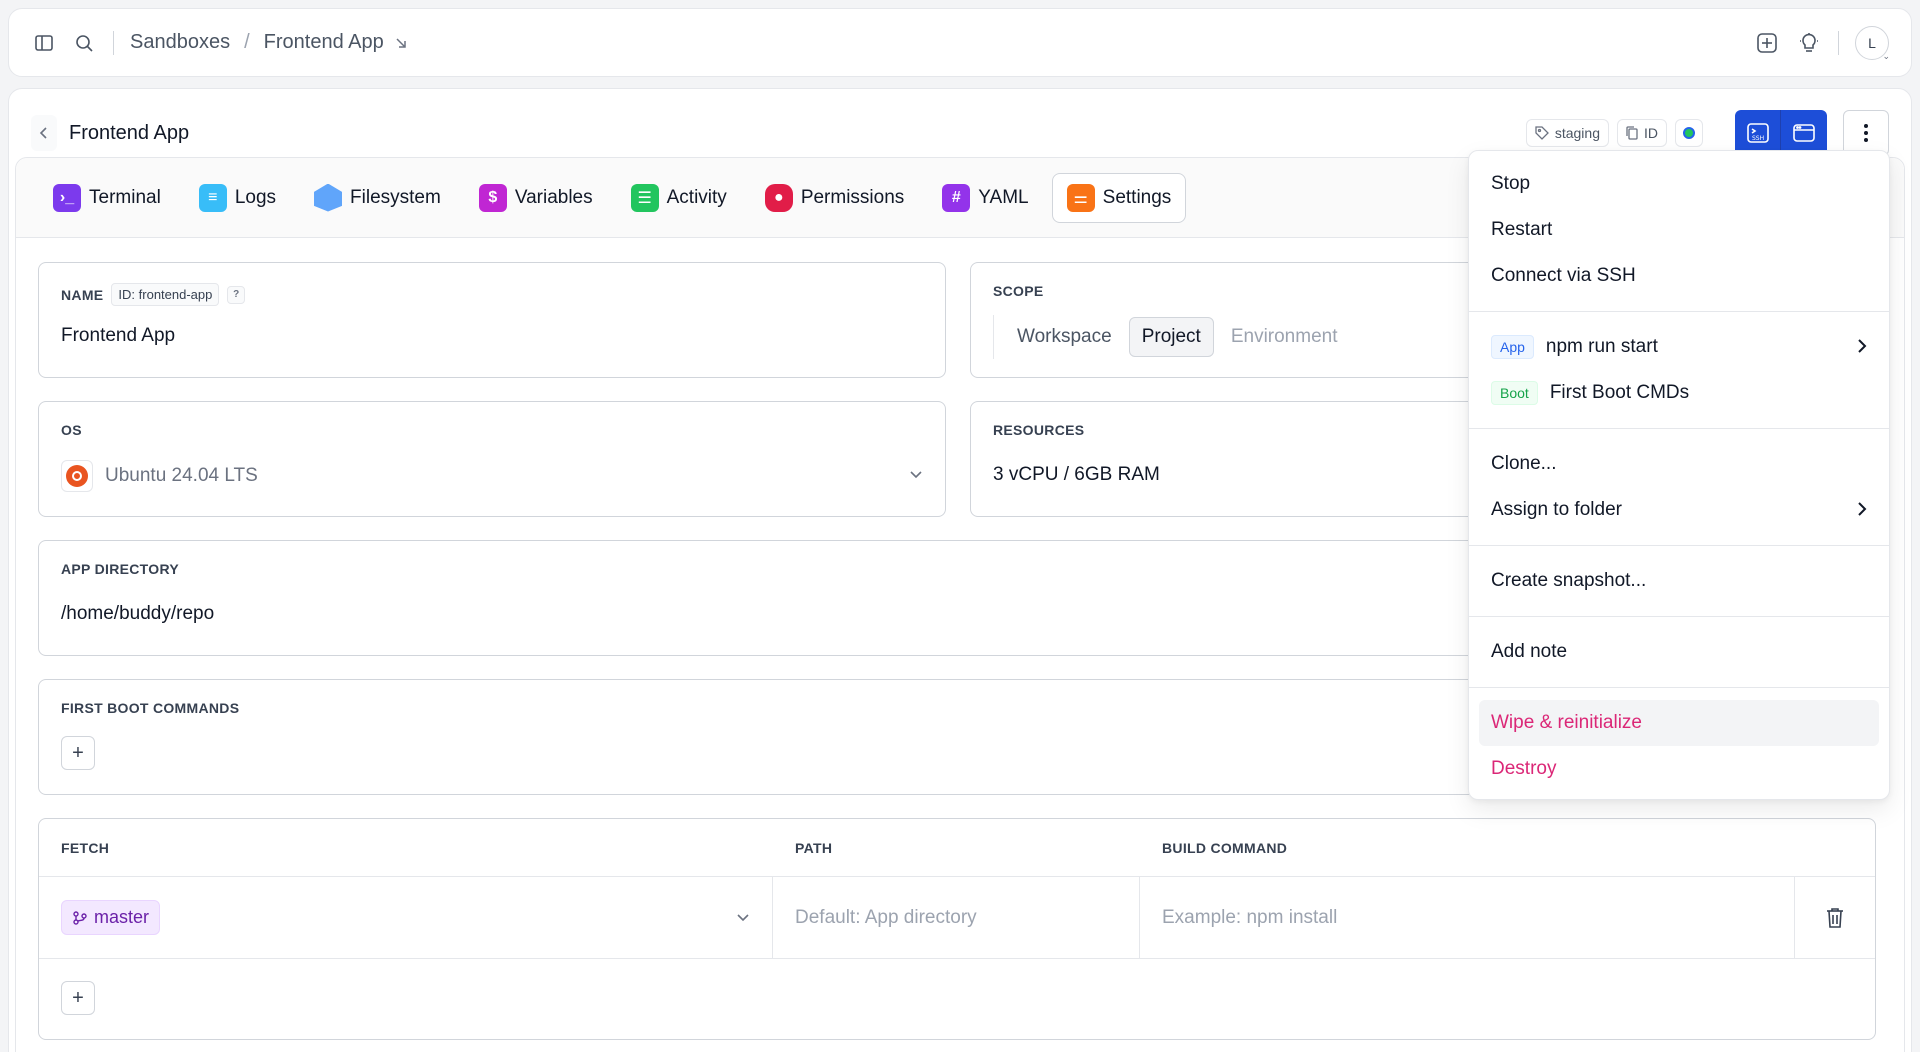 The width and height of the screenshot is (1920, 1052). I want to click on tab-logs: ≡ Logs, so click(237, 198).